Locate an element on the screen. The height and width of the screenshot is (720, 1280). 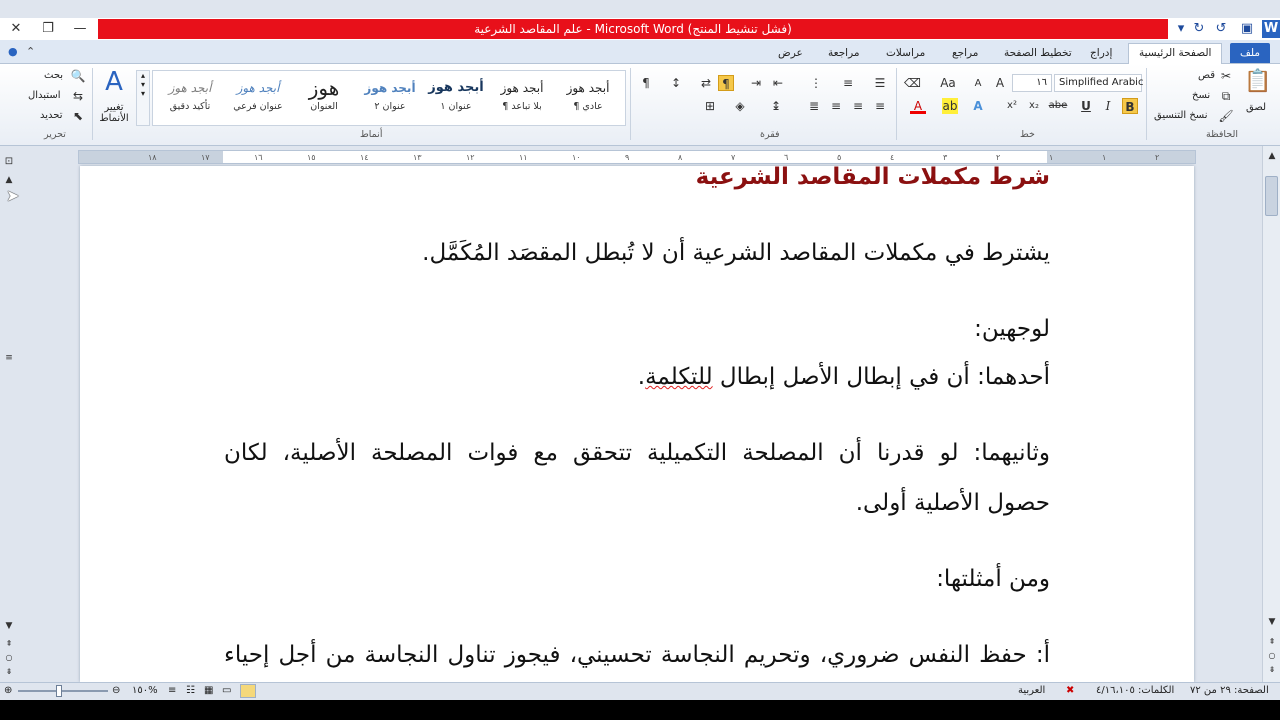
help-icon: ● is located at coordinates (13, 51).